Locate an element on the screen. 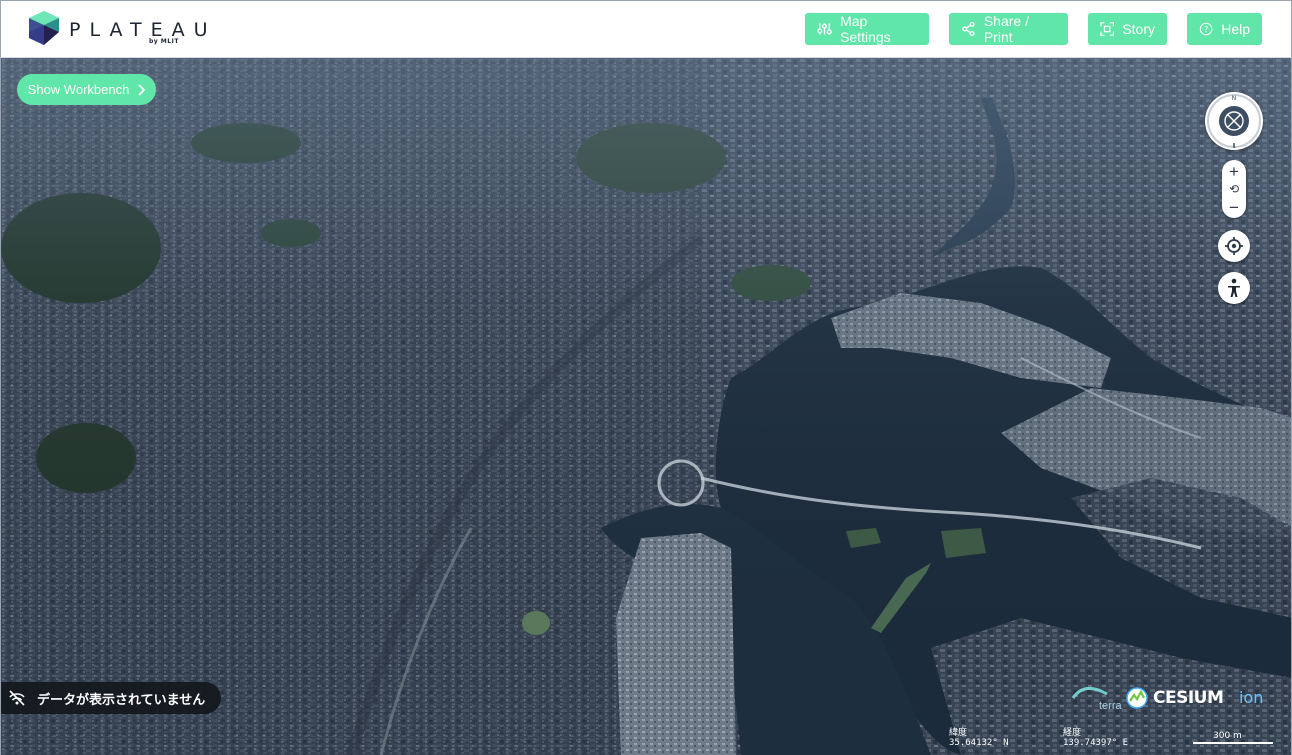 Image resolution: width=1292 pixels, height=755 pixels. show-workbench-button: Show Workbench is located at coordinates (86, 89).